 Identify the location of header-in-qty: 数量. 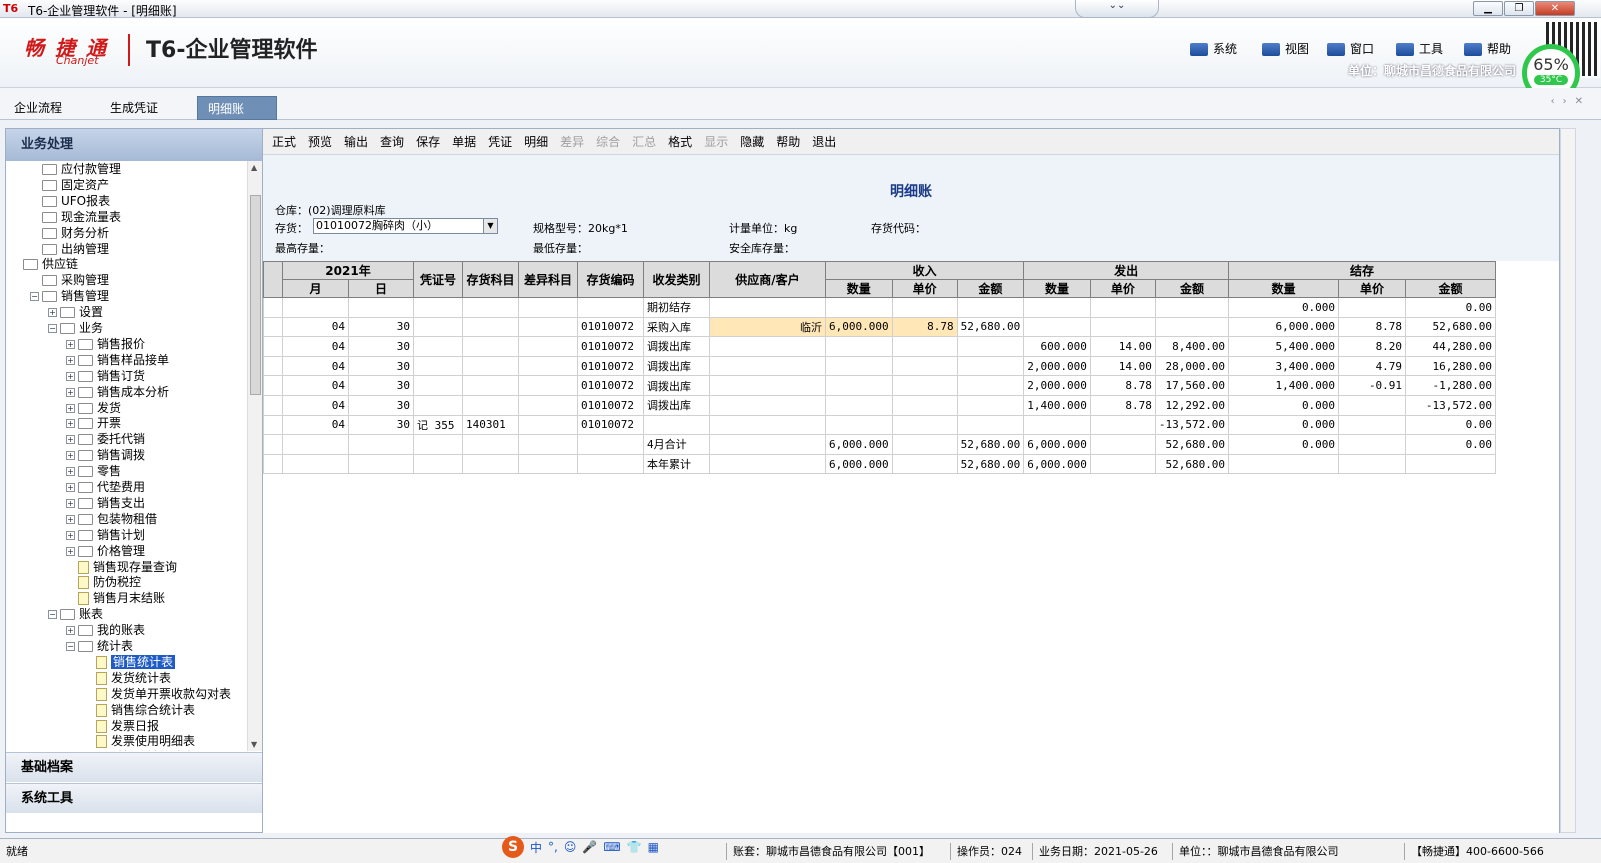
(859, 288).